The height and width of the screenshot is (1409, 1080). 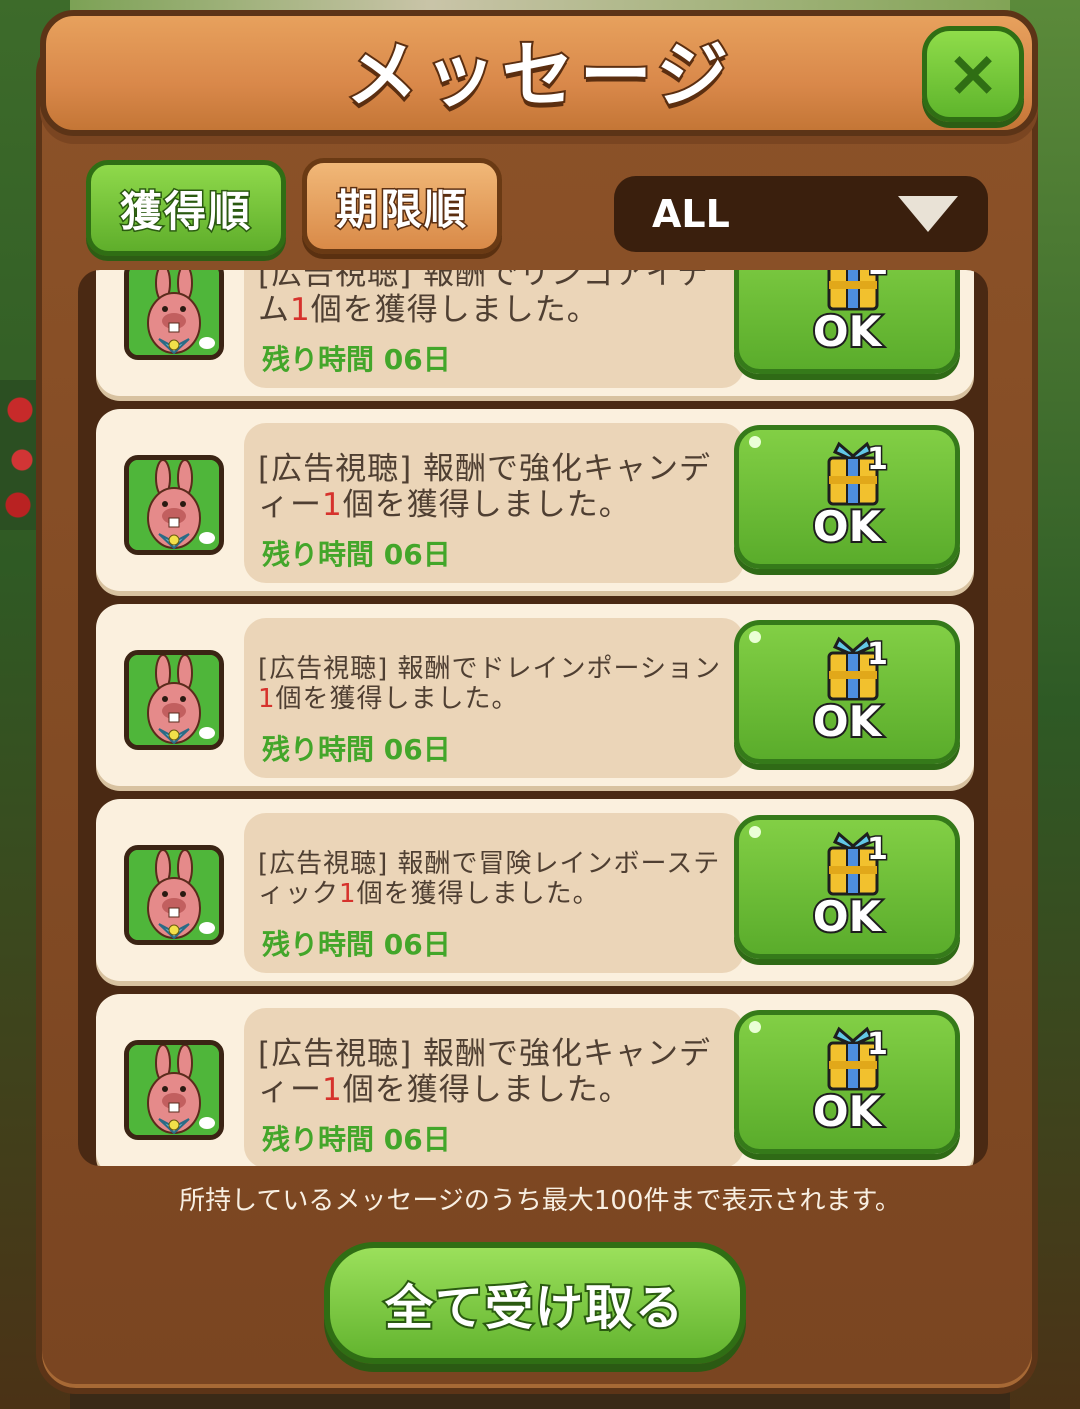 I want to click on message-text: [広告視聴] 報酬でリンゴアイテム1個を獲得しました。, so click(x=493, y=299).